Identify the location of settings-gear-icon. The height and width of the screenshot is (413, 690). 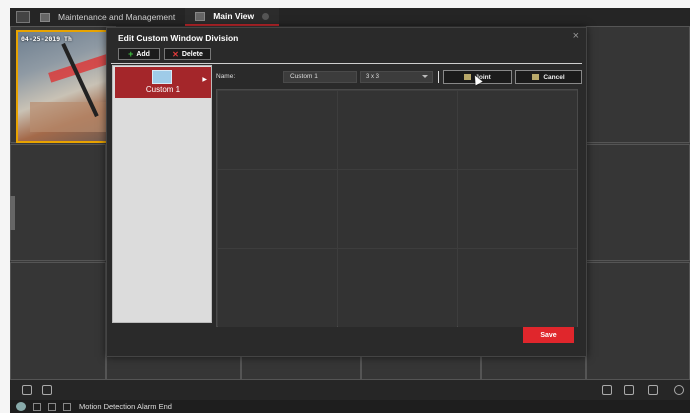
(679, 390).